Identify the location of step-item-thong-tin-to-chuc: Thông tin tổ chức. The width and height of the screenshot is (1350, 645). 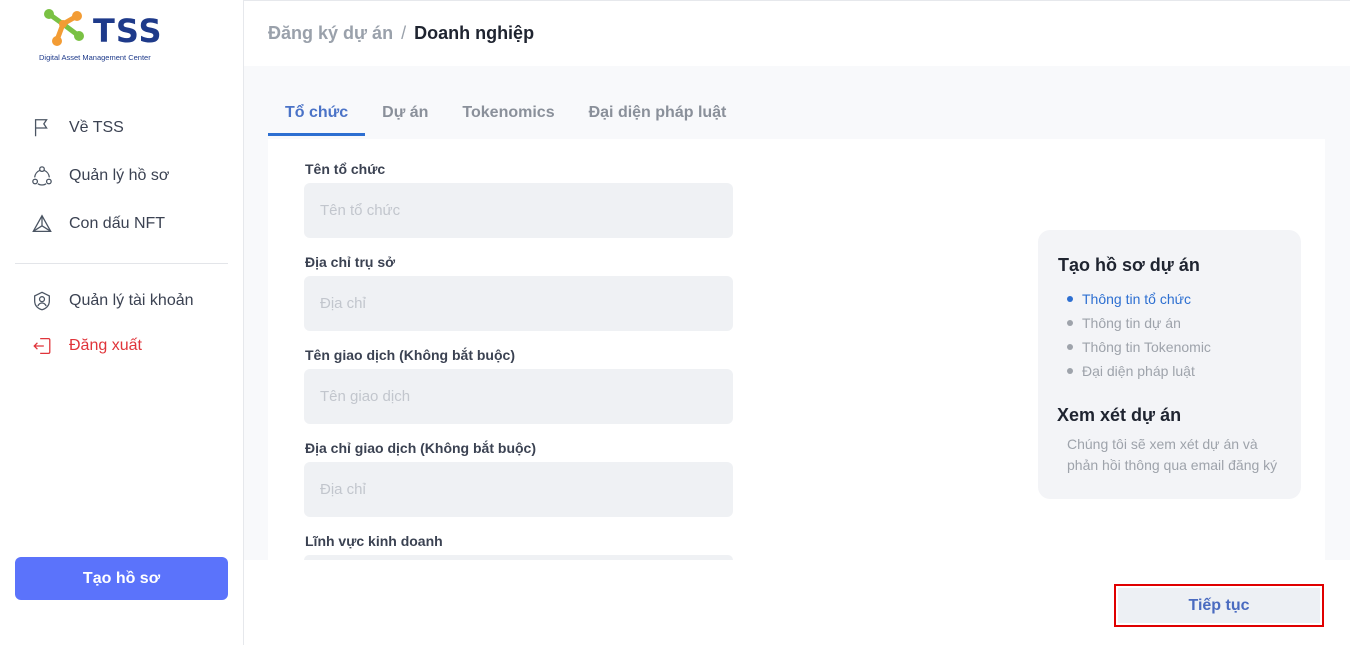
(1139, 299).